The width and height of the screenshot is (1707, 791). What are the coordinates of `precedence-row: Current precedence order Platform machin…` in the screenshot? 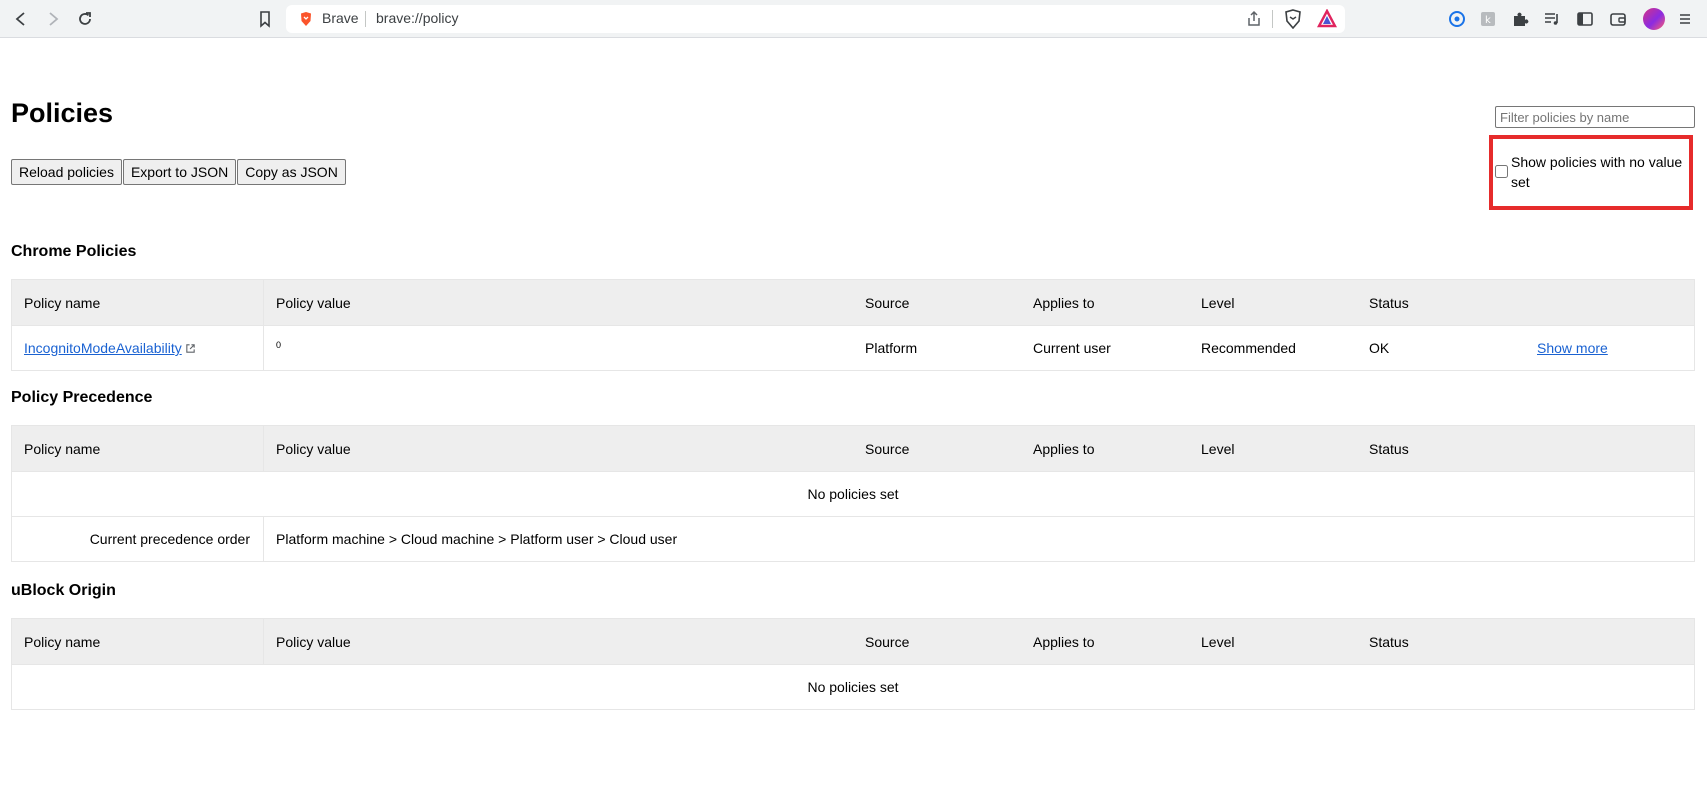 It's located at (853, 538).